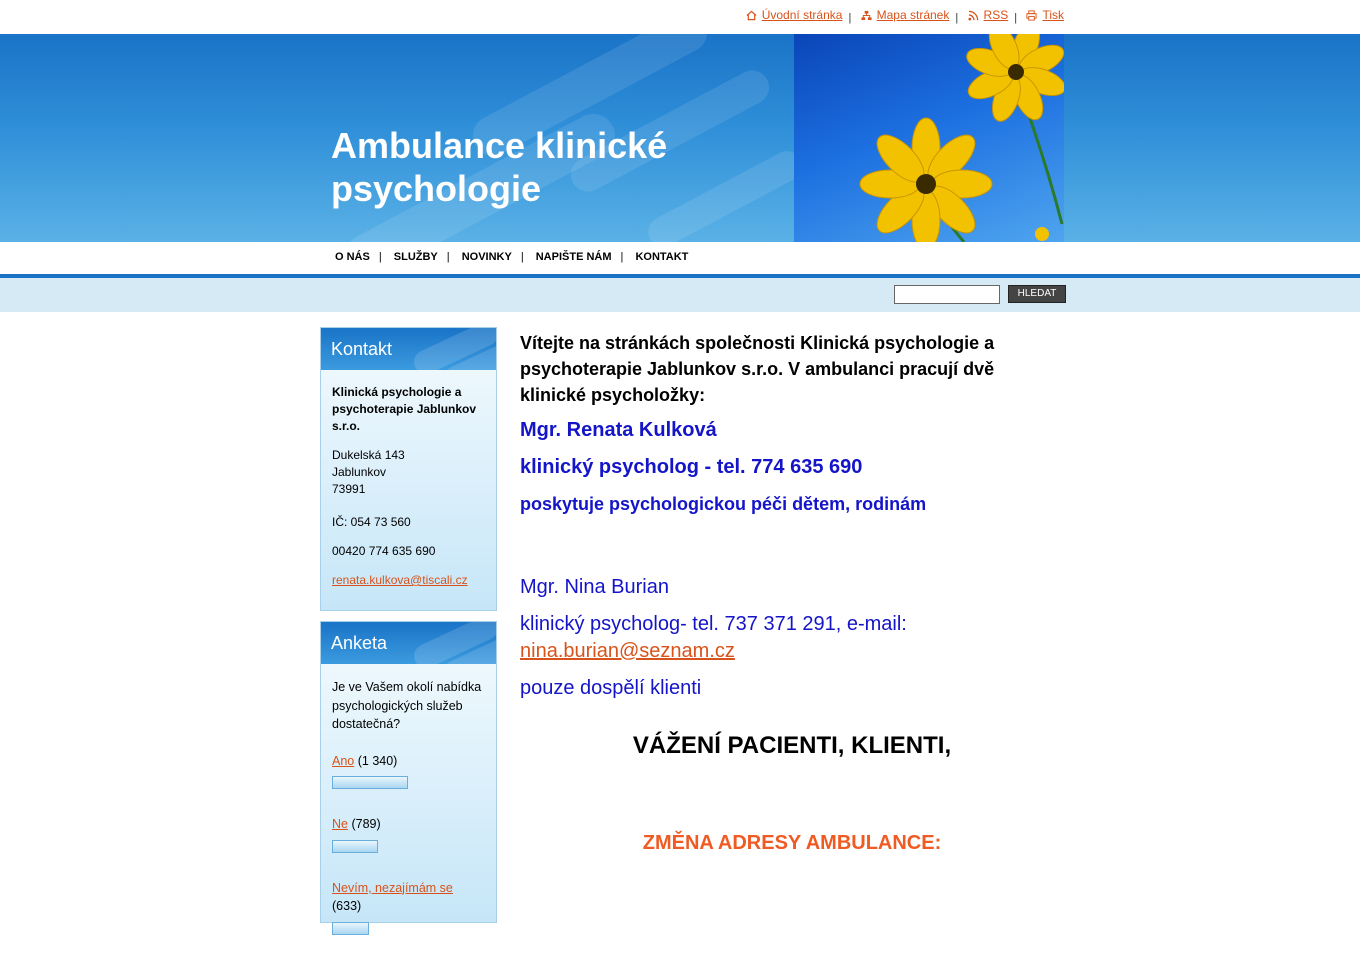 This screenshot has height=973, width=1360. What do you see at coordinates (416, 257) in the screenshot?
I see `nav-item-sluzby: SLUŽBY` at bounding box center [416, 257].